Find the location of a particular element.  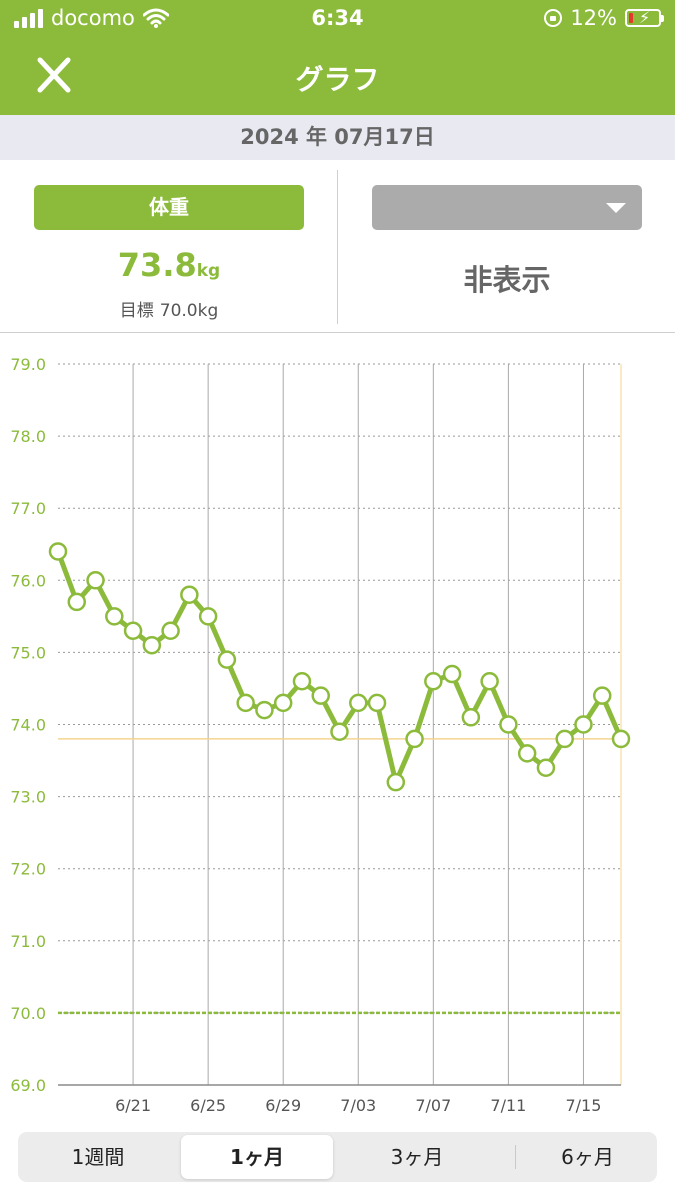

nav-bar: グラフ is located at coordinates (337, 76).